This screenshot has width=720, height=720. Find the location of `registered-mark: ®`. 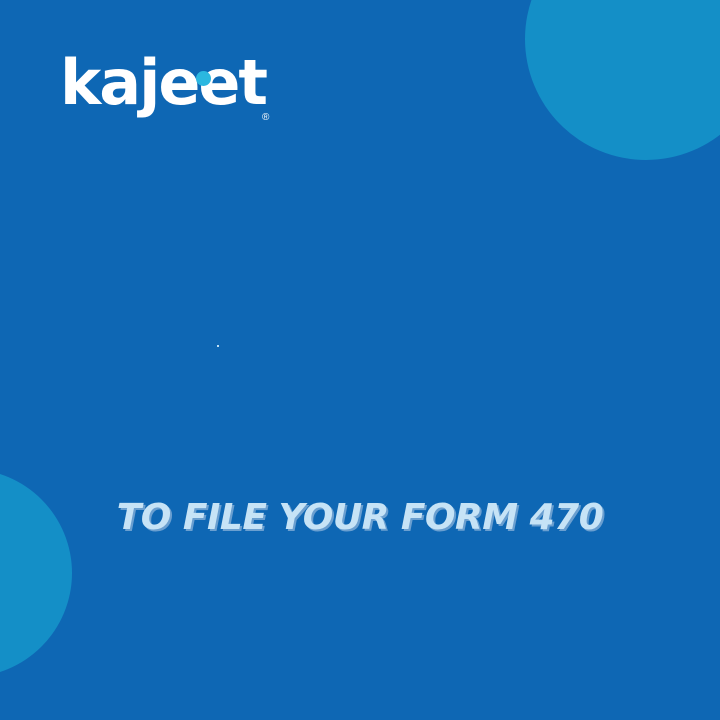

registered-mark: ® is located at coordinates (266, 117).